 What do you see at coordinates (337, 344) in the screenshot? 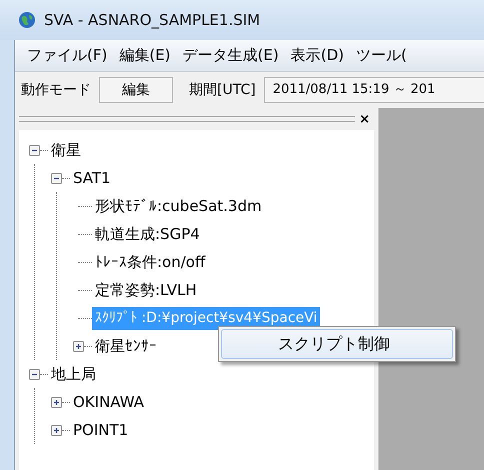
I see `context-menu-item: スクリプト制御` at bounding box center [337, 344].